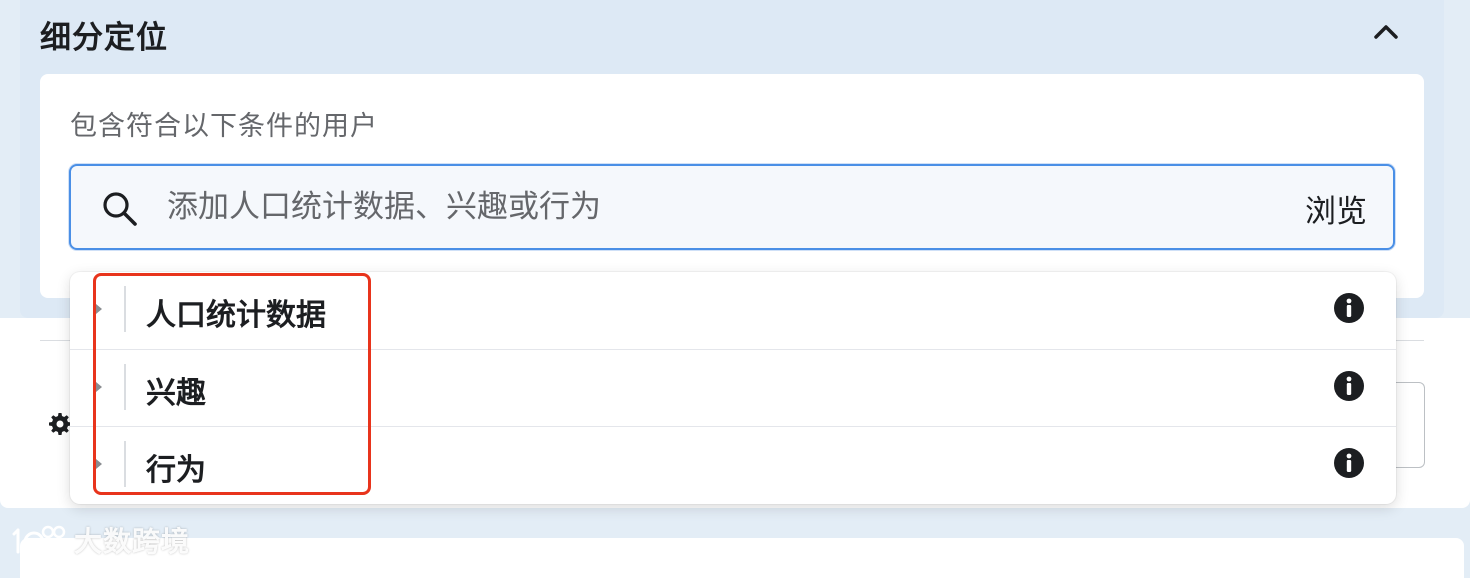 The image size is (1470, 578). What do you see at coordinates (39, 539) in the screenshot?
I see `watermark-logo-icon` at bounding box center [39, 539].